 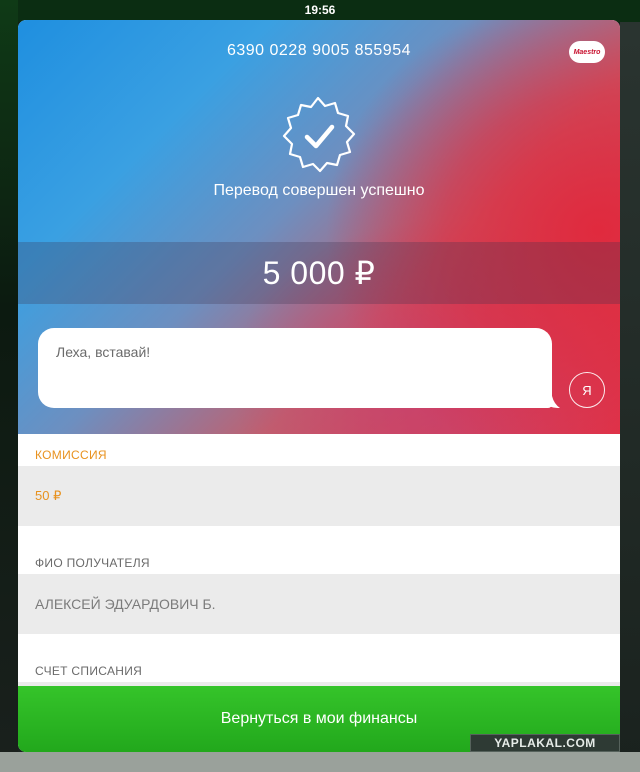 I want to click on amount-band: 5 000 ₽, so click(x=319, y=273).